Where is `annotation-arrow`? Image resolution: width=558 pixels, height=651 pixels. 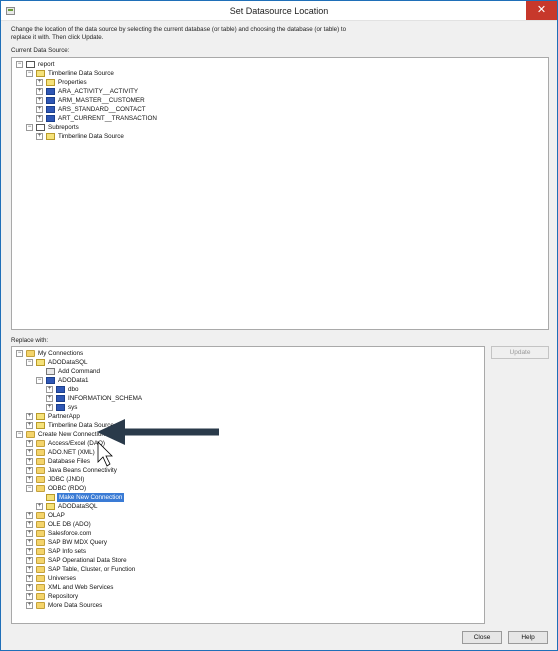
annotation-arrow is located at coordinates (158, 432).